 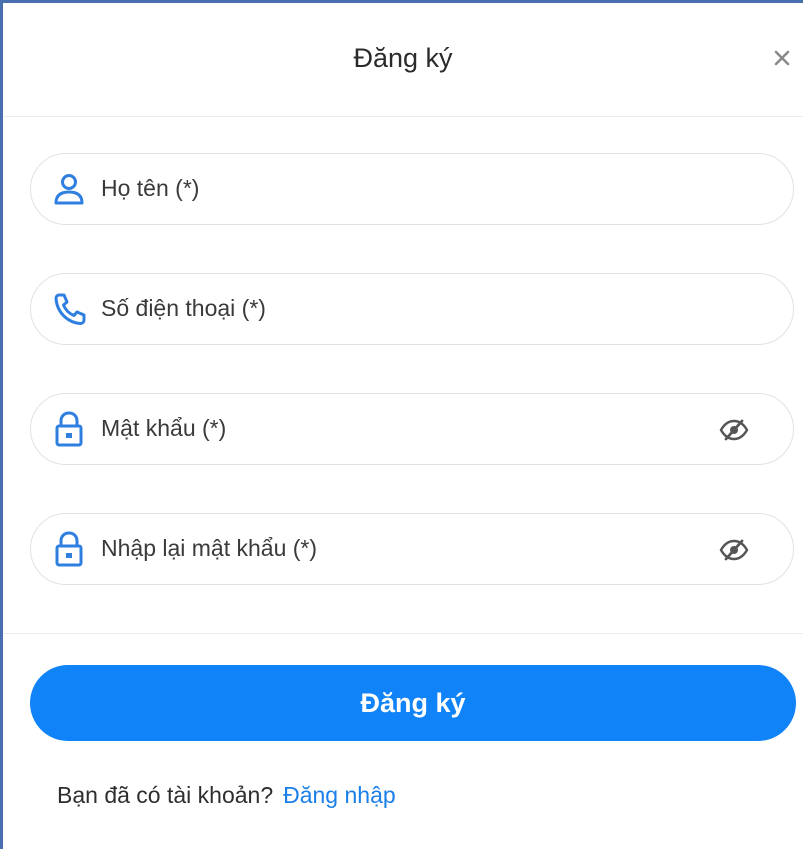 I want to click on close-icon, so click(x=782, y=58).